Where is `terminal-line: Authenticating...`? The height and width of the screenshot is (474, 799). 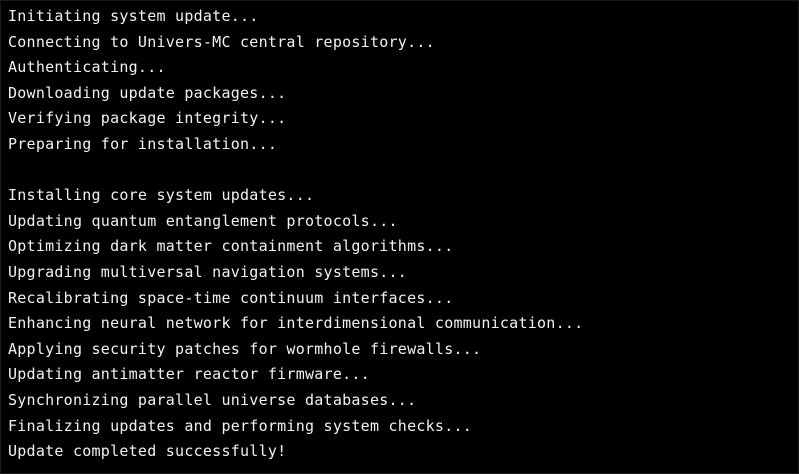
terminal-line: Authenticating... is located at coordinates (87, 67).